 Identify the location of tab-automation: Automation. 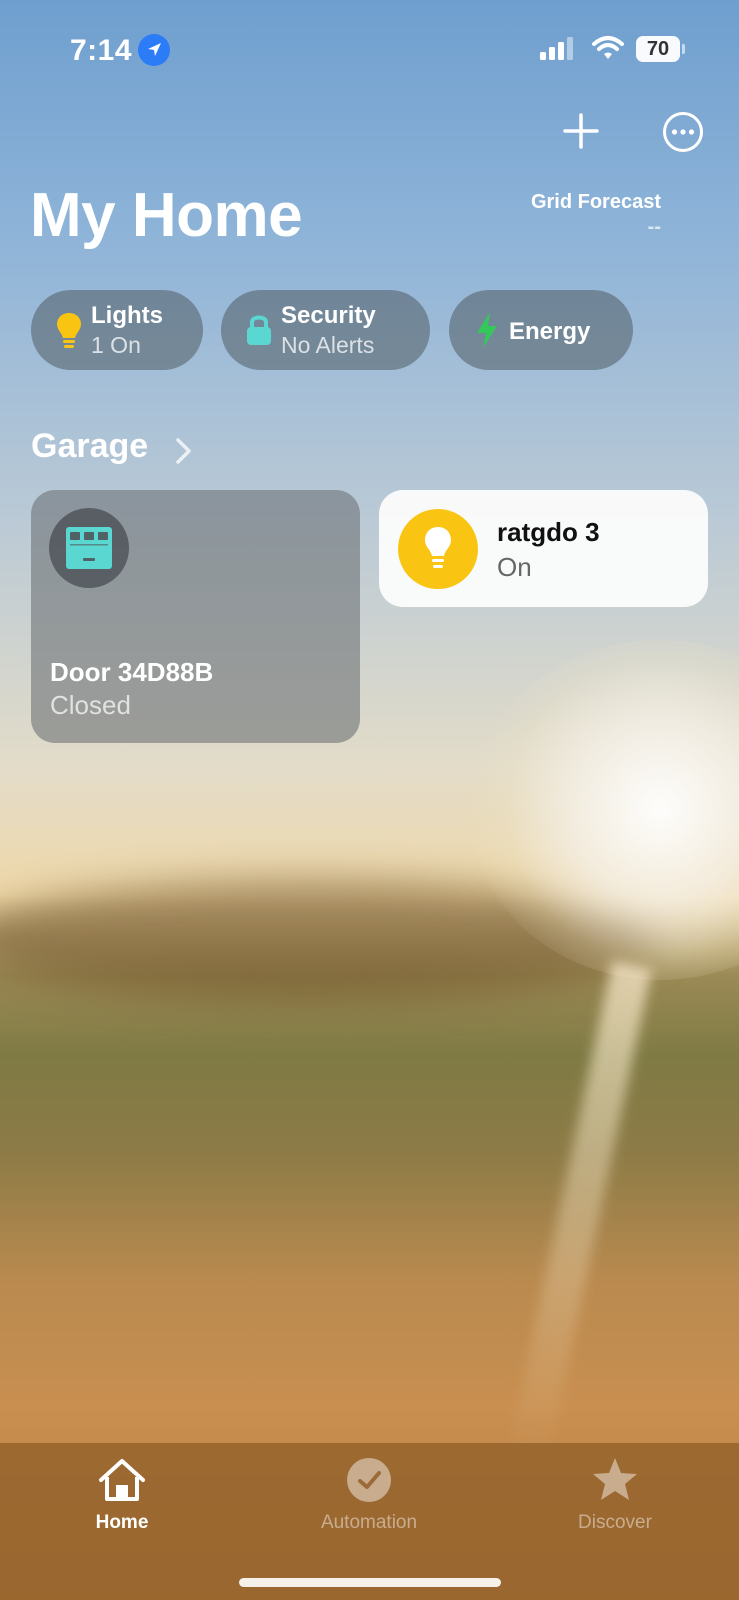
(369, 1493).